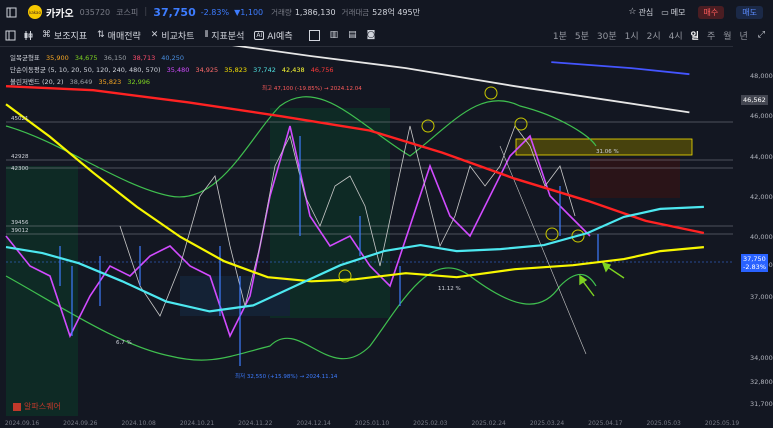  I want to click on amount-label: 거래대금, so click(355, 12).